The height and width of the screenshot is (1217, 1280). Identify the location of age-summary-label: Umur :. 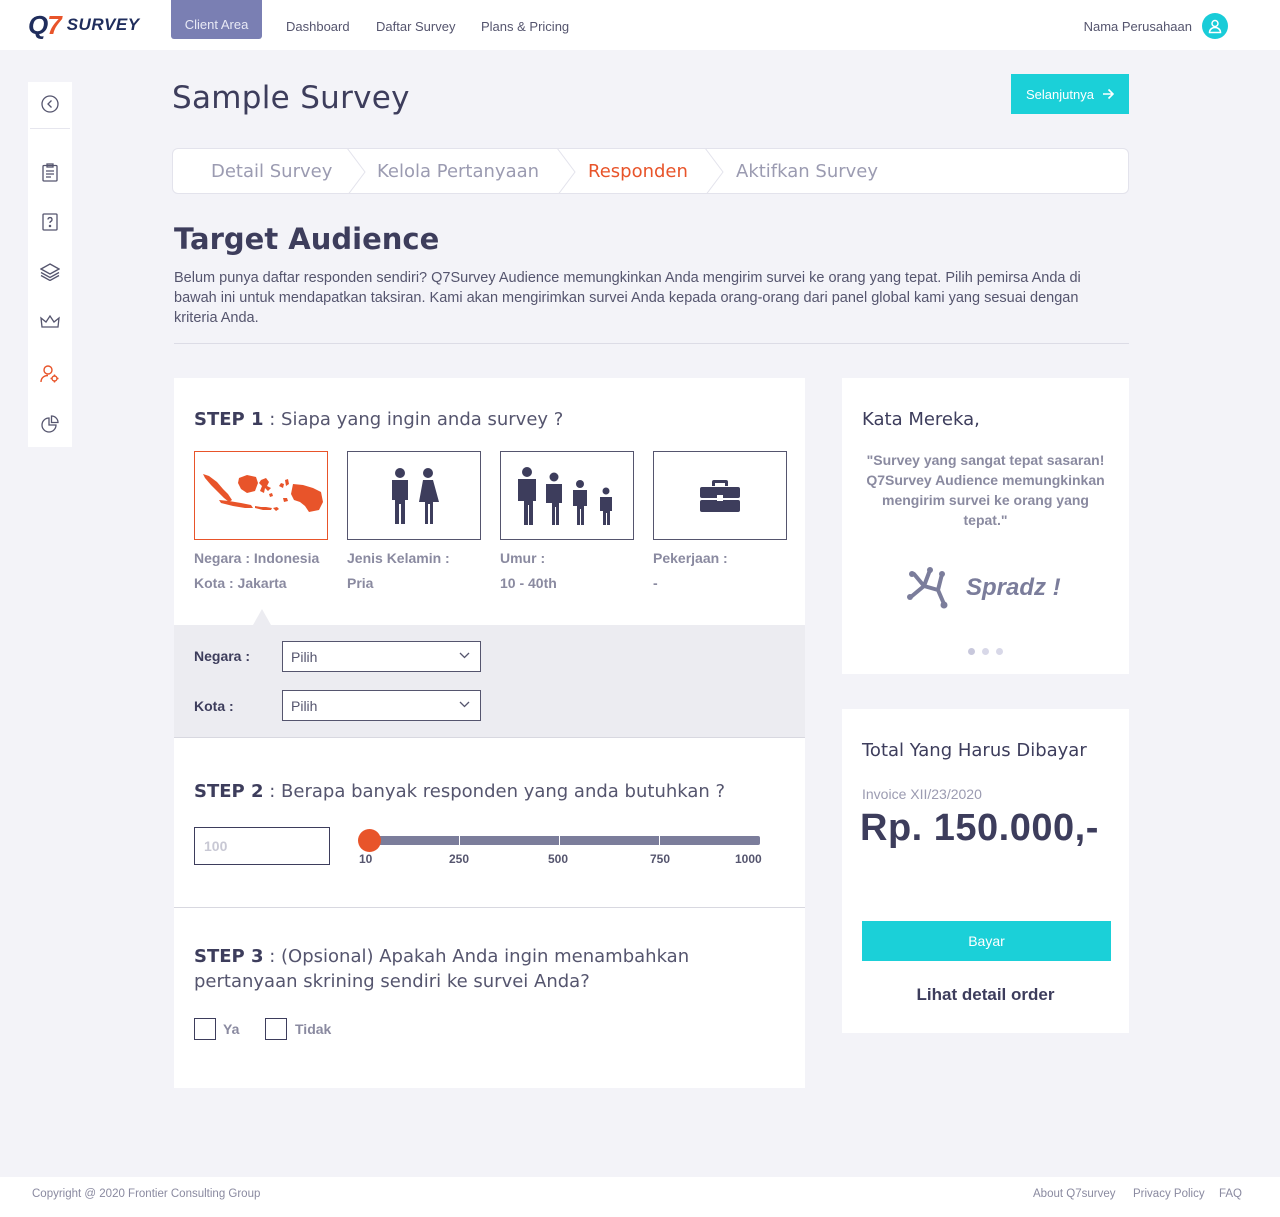
(523, 558).